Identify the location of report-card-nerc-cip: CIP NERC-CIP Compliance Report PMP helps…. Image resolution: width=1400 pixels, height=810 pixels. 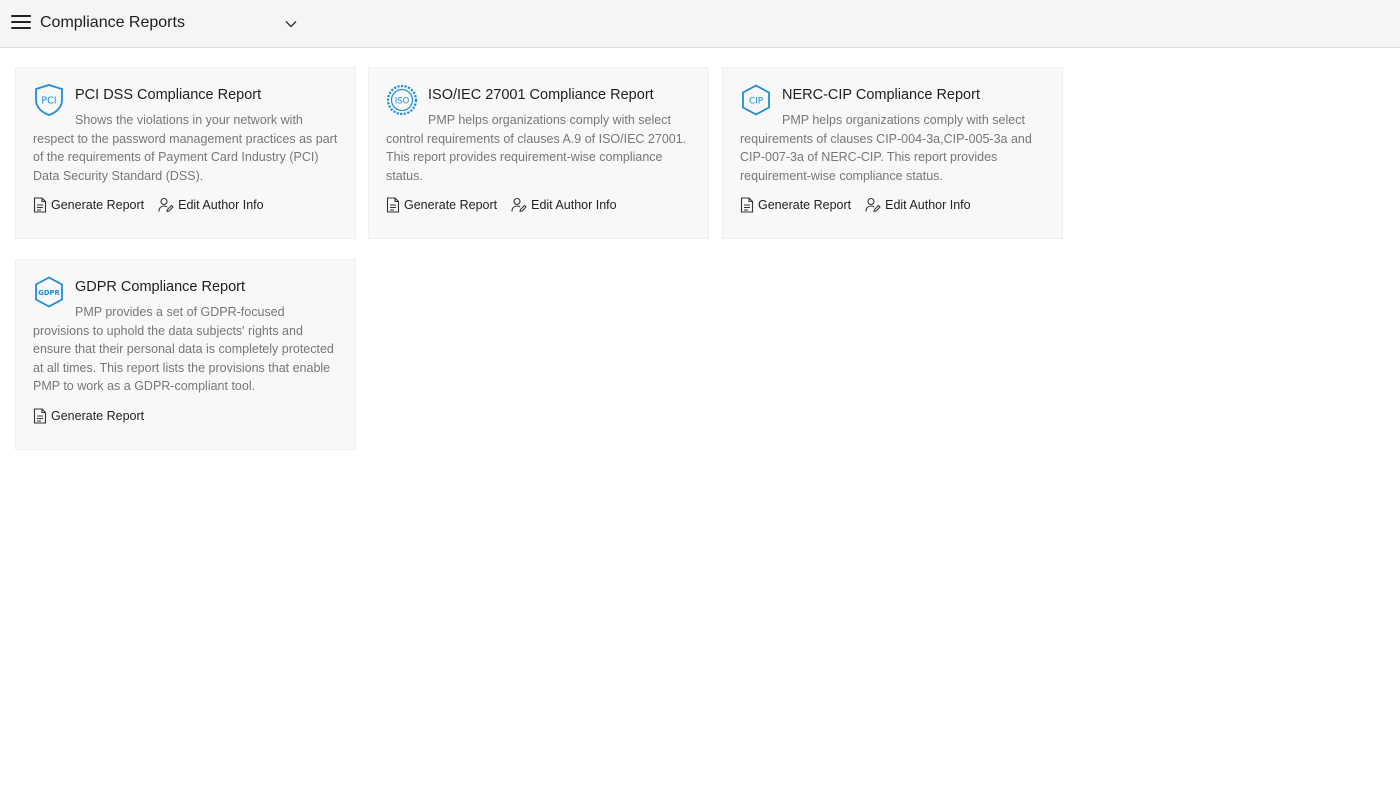
(892, 153).